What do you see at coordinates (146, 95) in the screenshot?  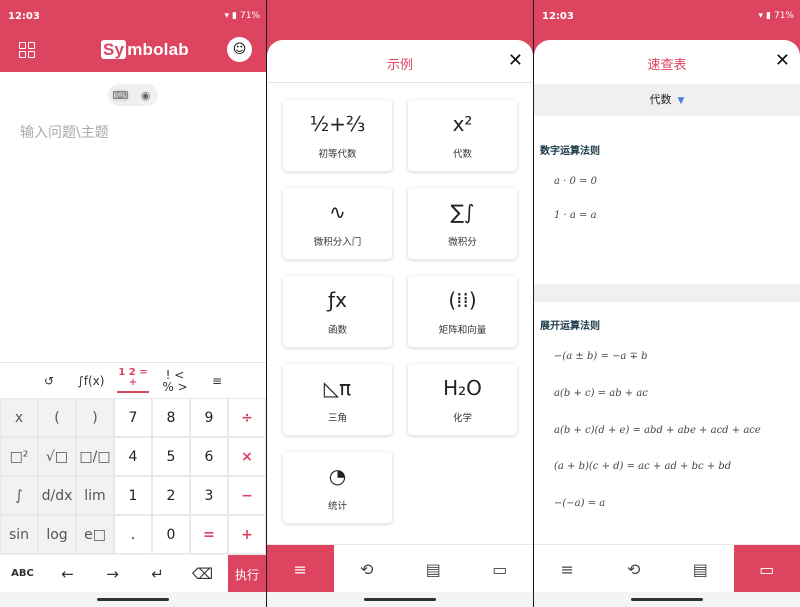 I see `camera-icon: ◉` at bounding box center [146, 95].